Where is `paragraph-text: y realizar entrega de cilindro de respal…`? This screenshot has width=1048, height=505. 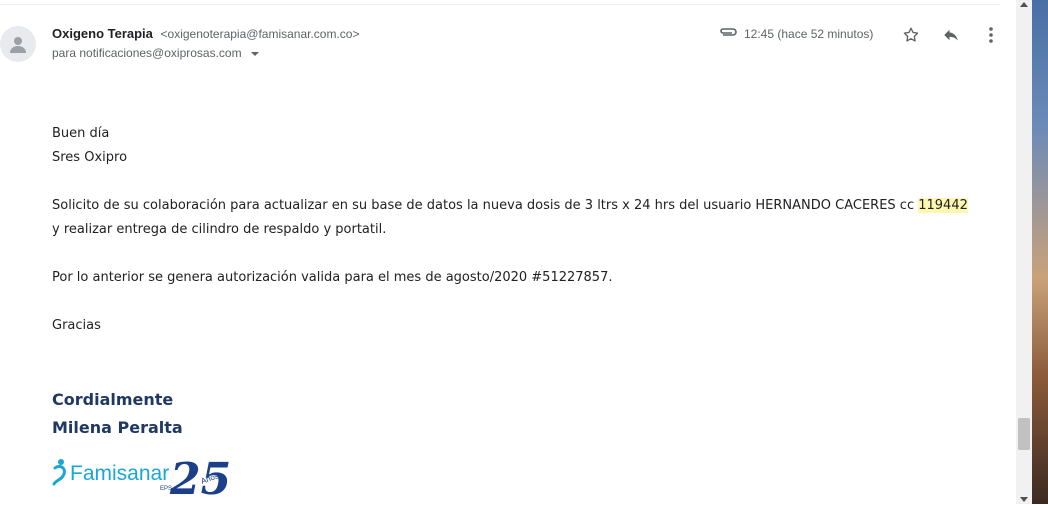
paragraph-text: y realizar entrega de cilindro de respal… is located at coordinates (219, 229).